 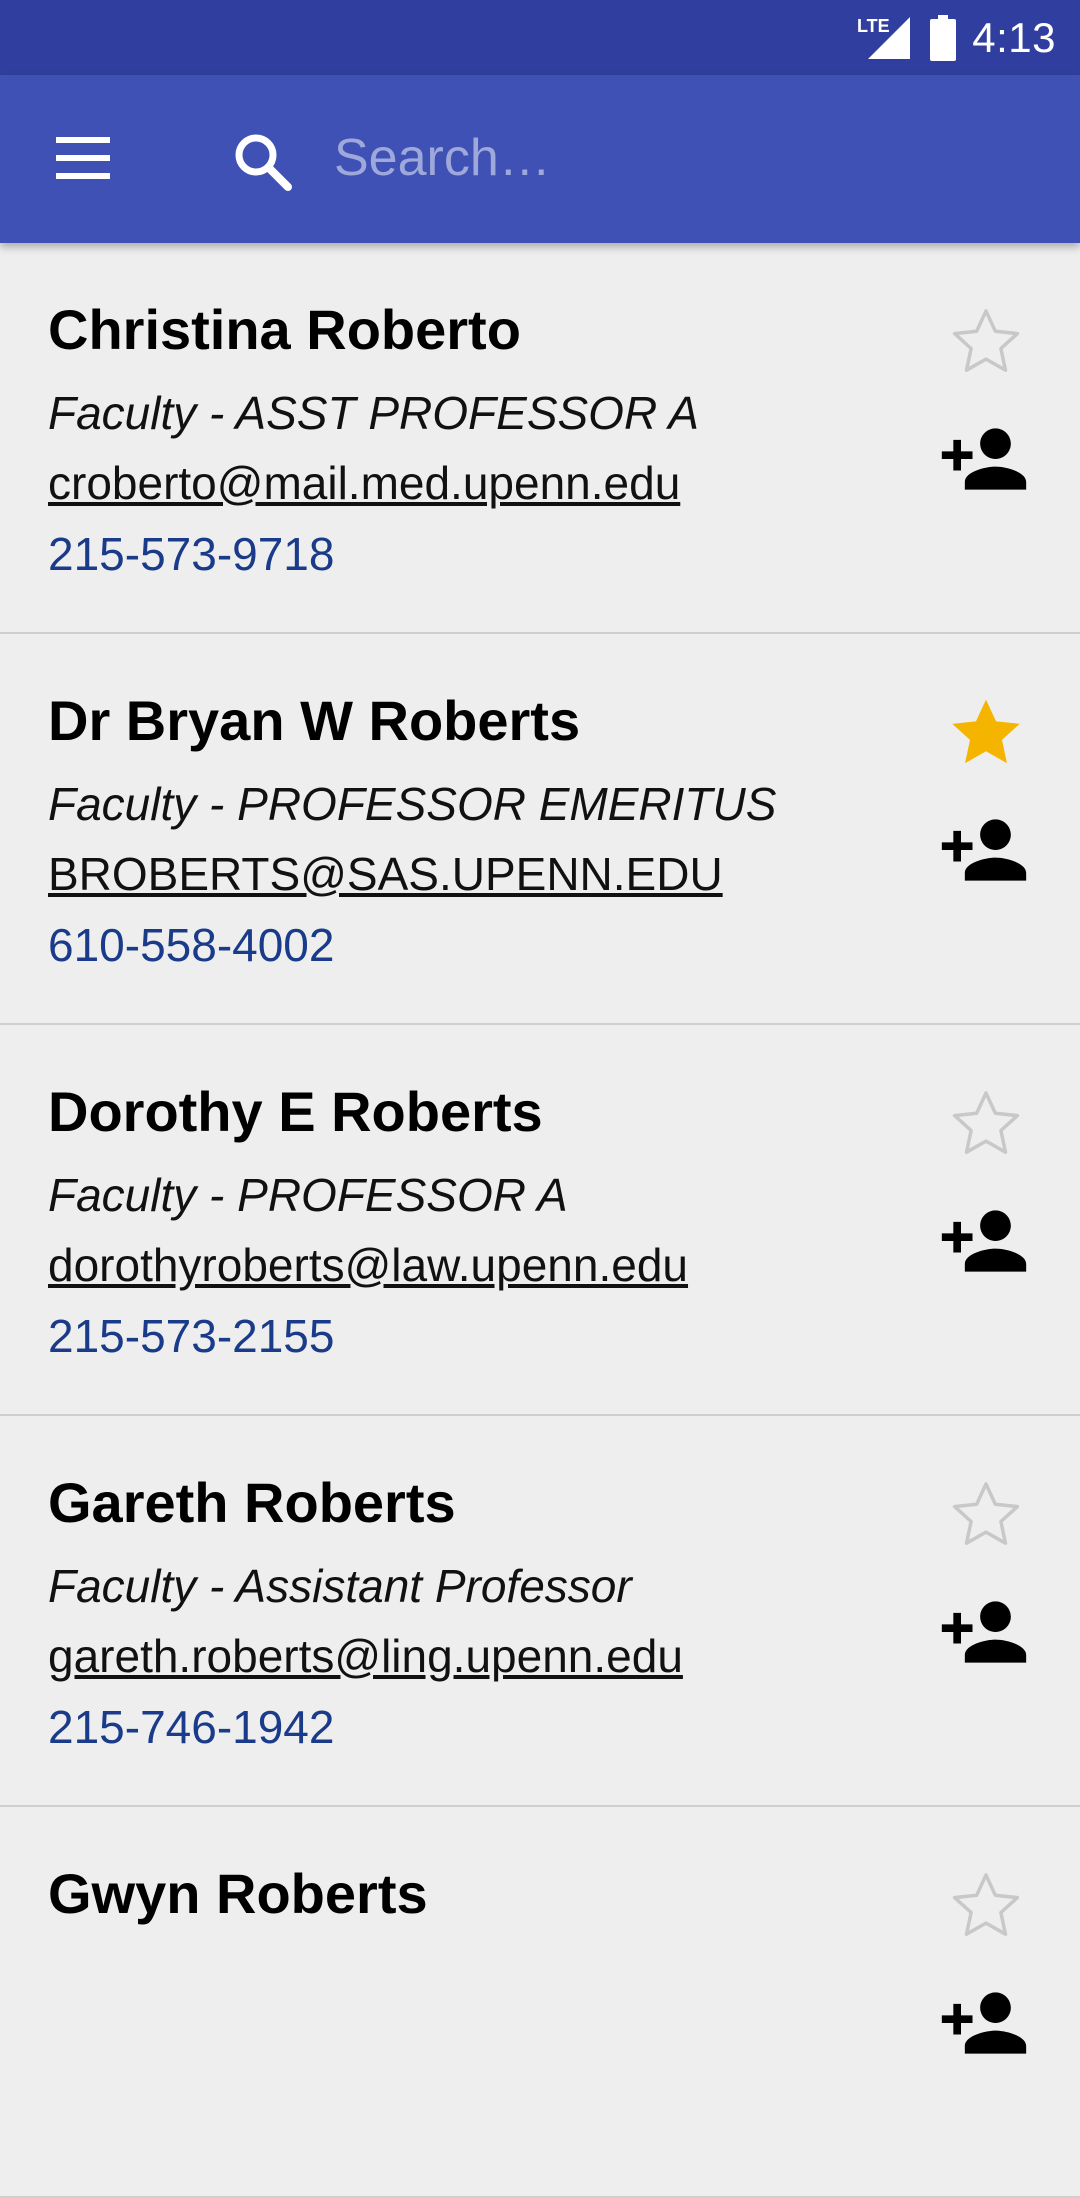 What do you see at coordinates (263, 162) in the screenshot?
I see `search-icon` at bounding box center [263, 162].